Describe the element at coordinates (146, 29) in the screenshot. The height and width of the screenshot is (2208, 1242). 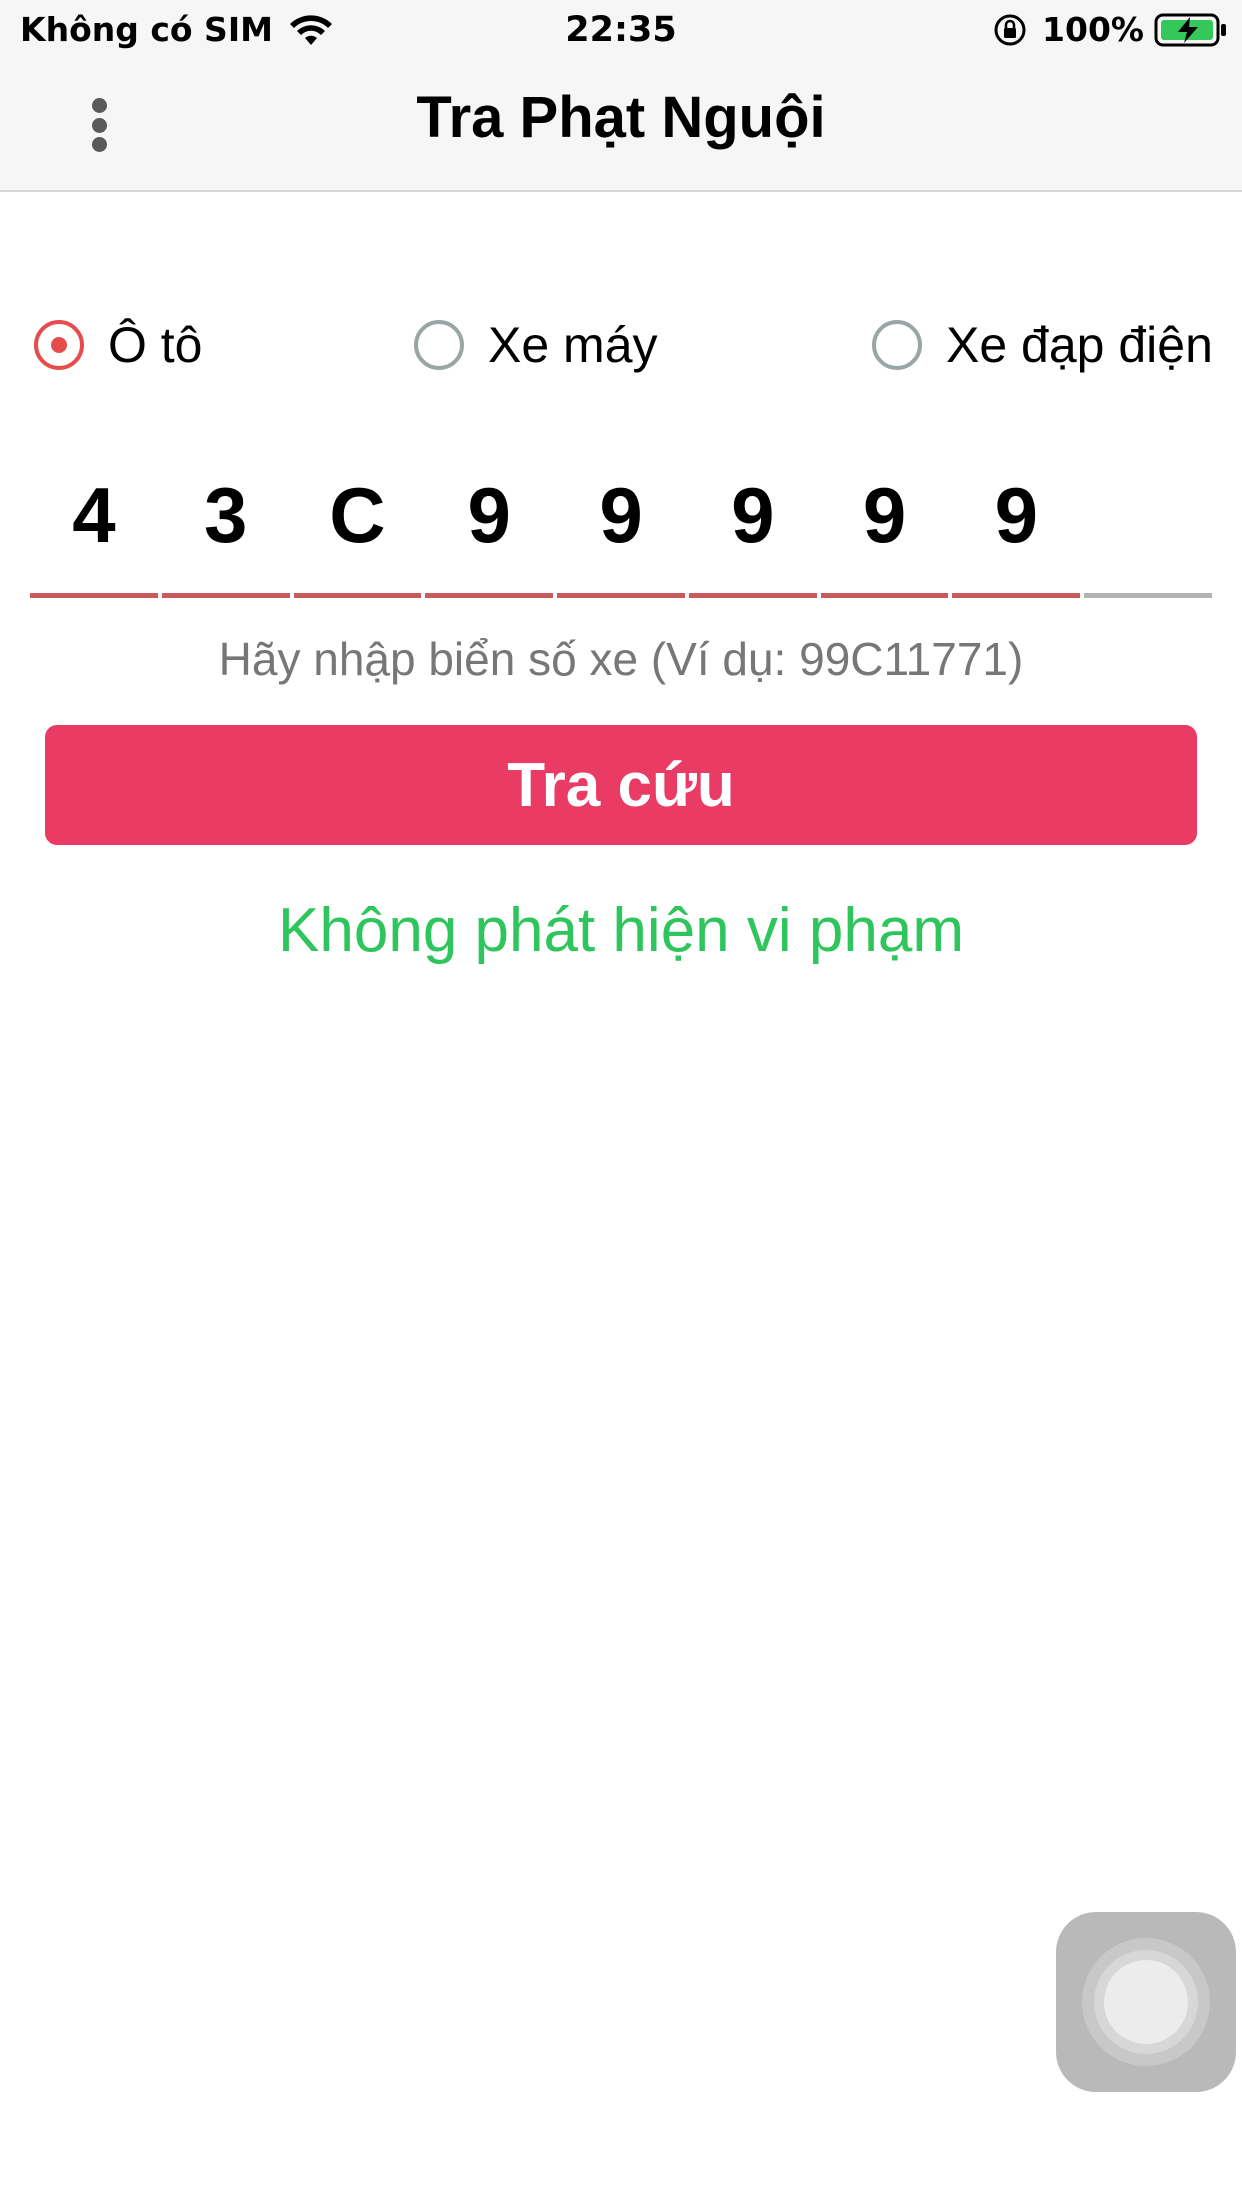
I see `carrier-label: Không có SIM` at that location.